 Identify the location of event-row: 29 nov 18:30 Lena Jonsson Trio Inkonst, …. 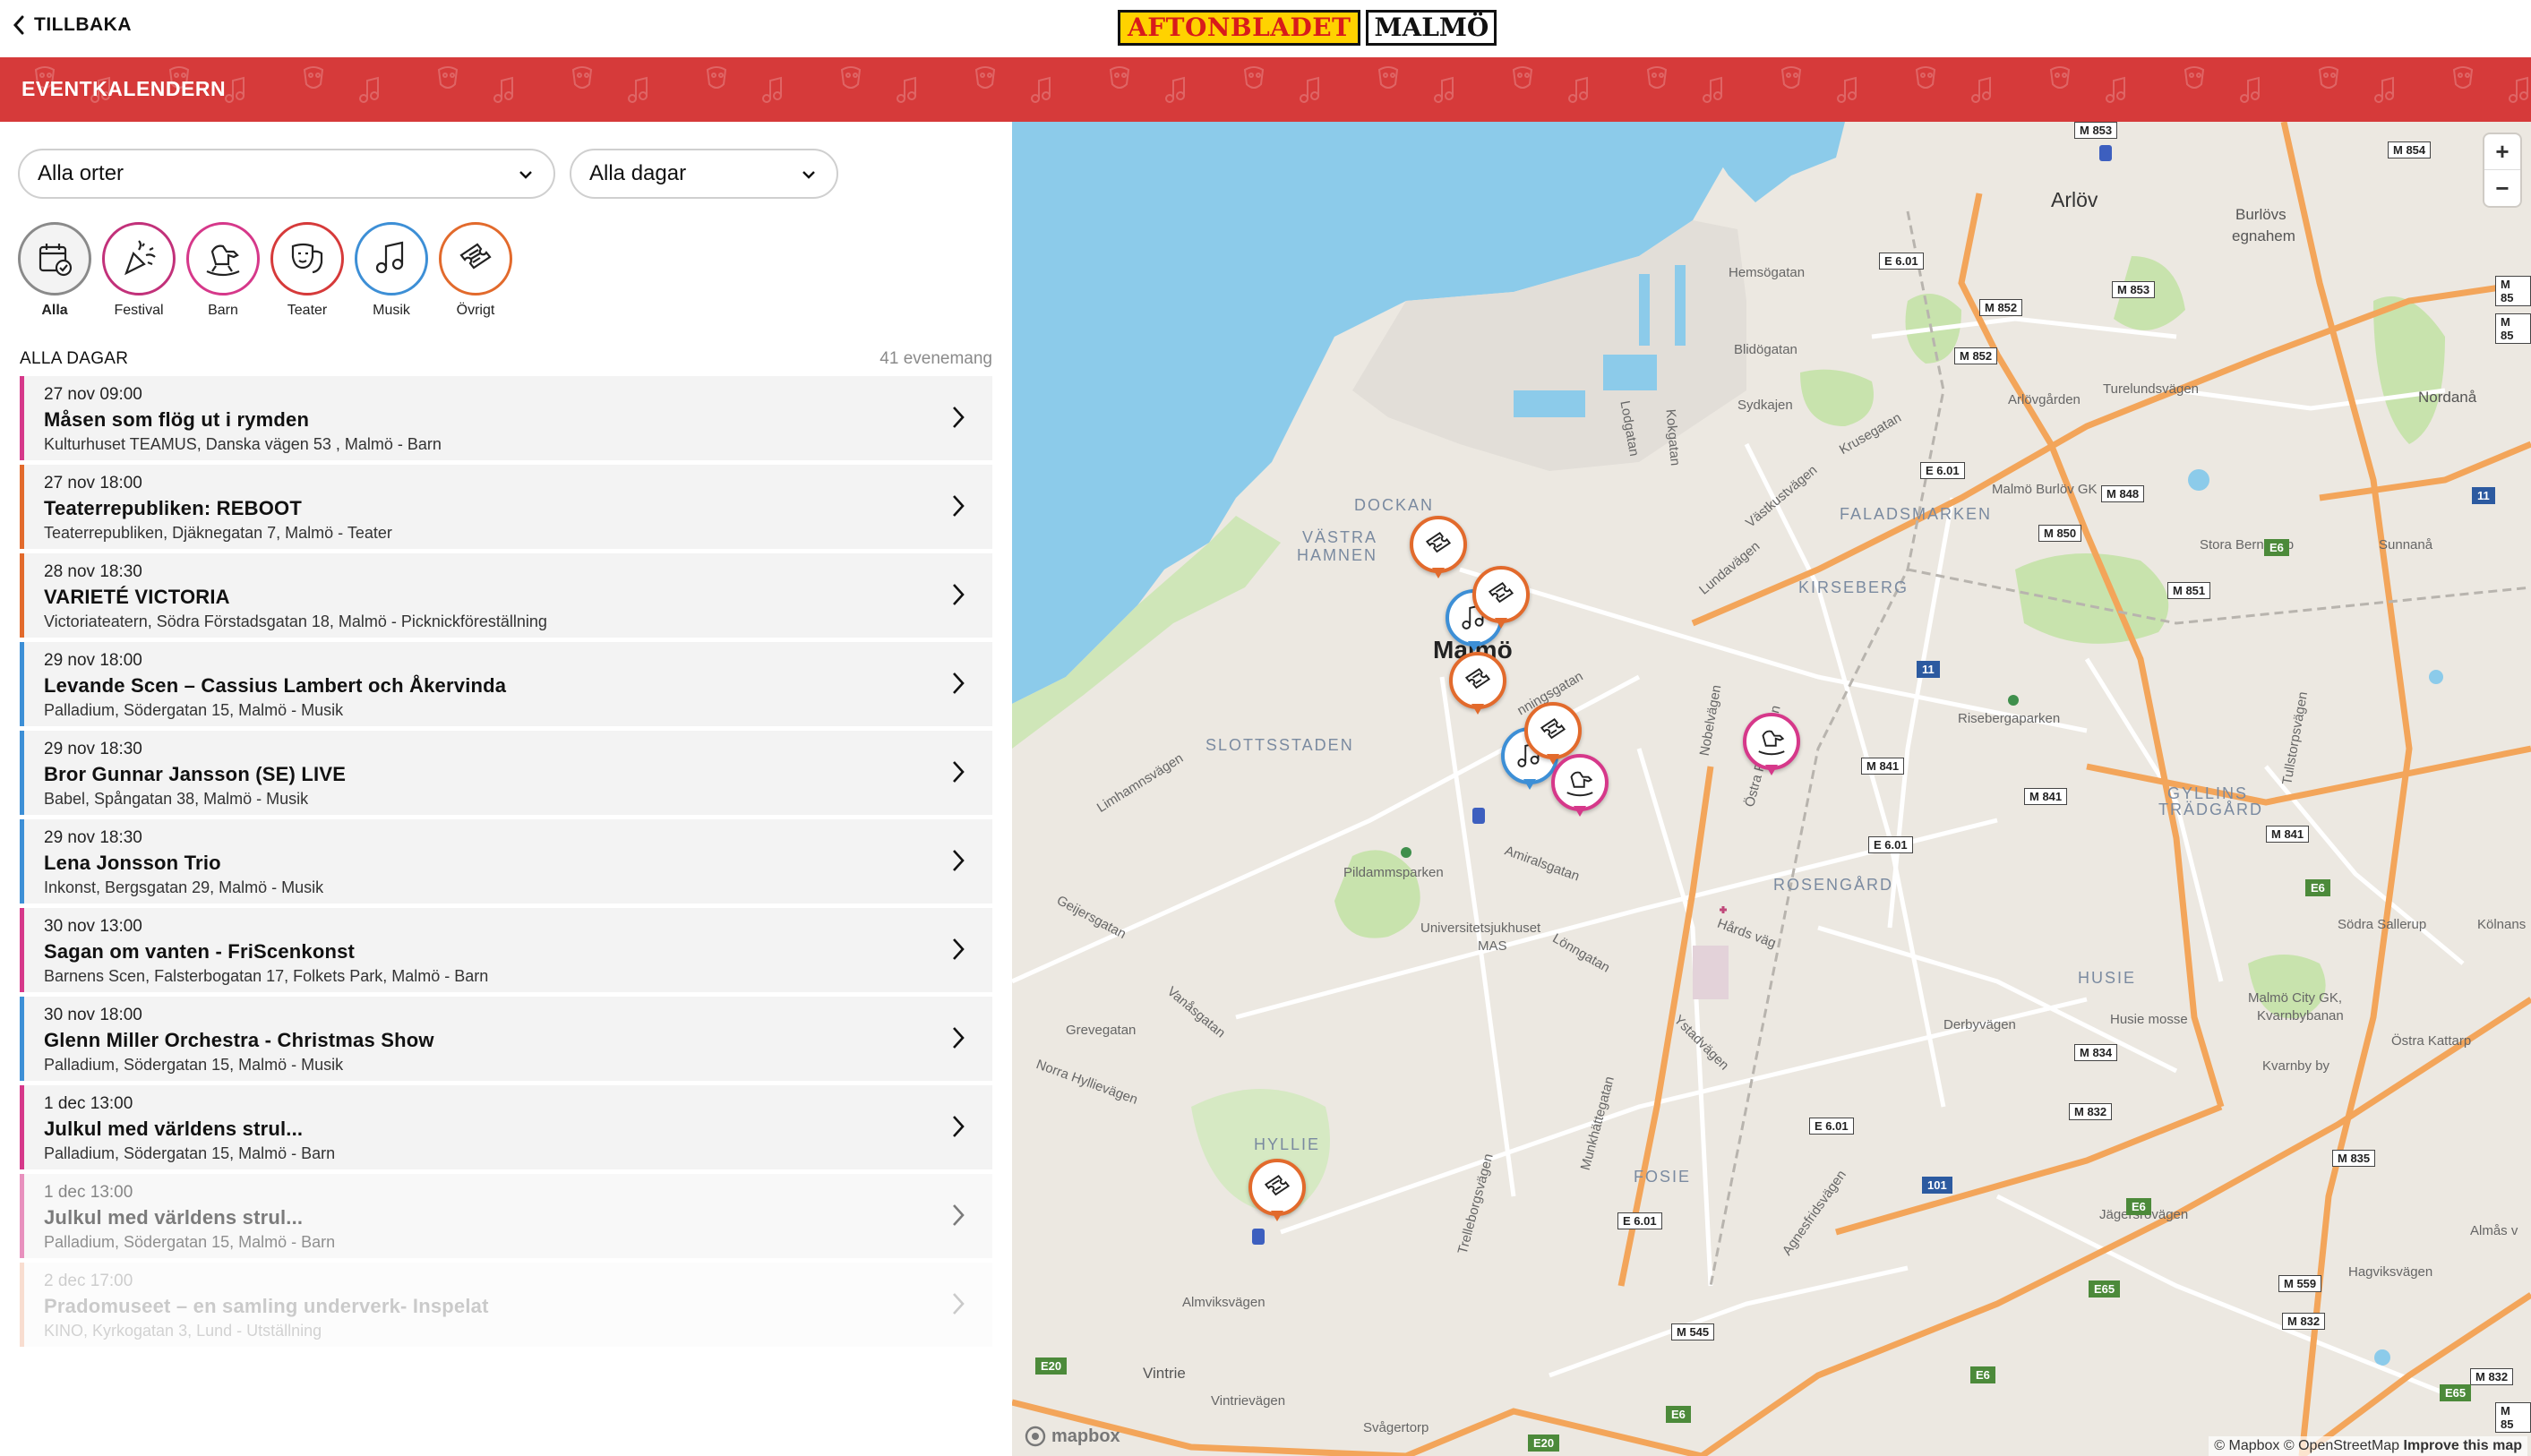
(506, 861).